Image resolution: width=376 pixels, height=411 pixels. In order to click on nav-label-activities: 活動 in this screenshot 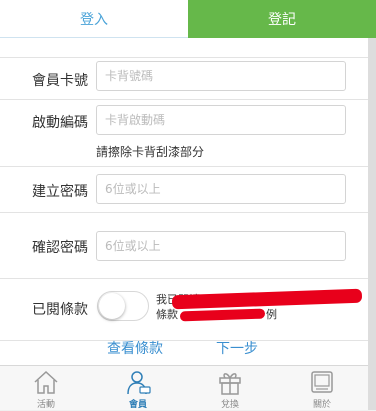, I will do `click(45, 405)`.